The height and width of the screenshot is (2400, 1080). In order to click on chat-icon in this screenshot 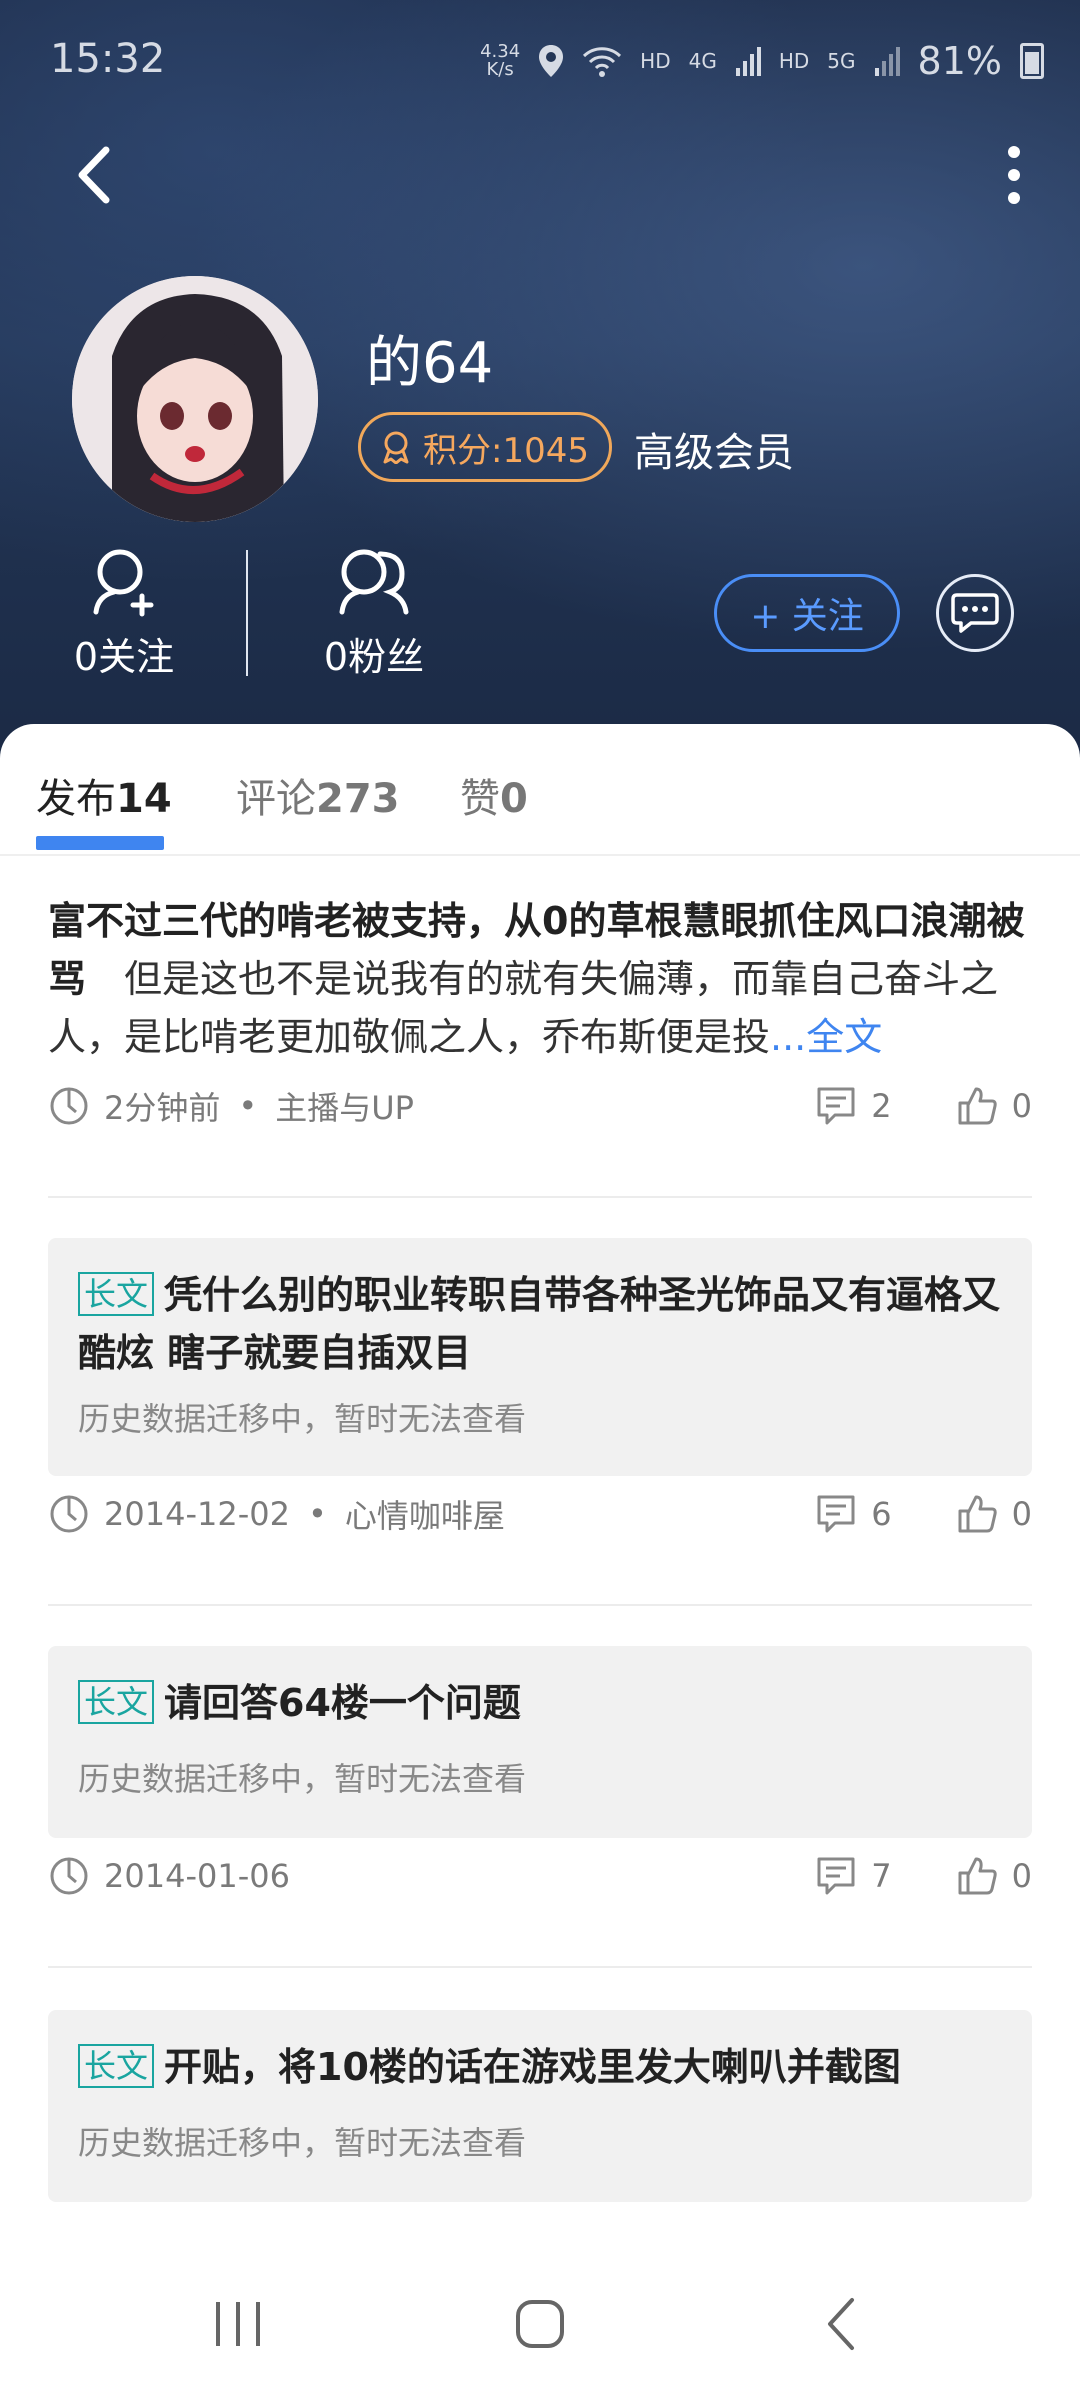, I will do `click(975, 613)`.